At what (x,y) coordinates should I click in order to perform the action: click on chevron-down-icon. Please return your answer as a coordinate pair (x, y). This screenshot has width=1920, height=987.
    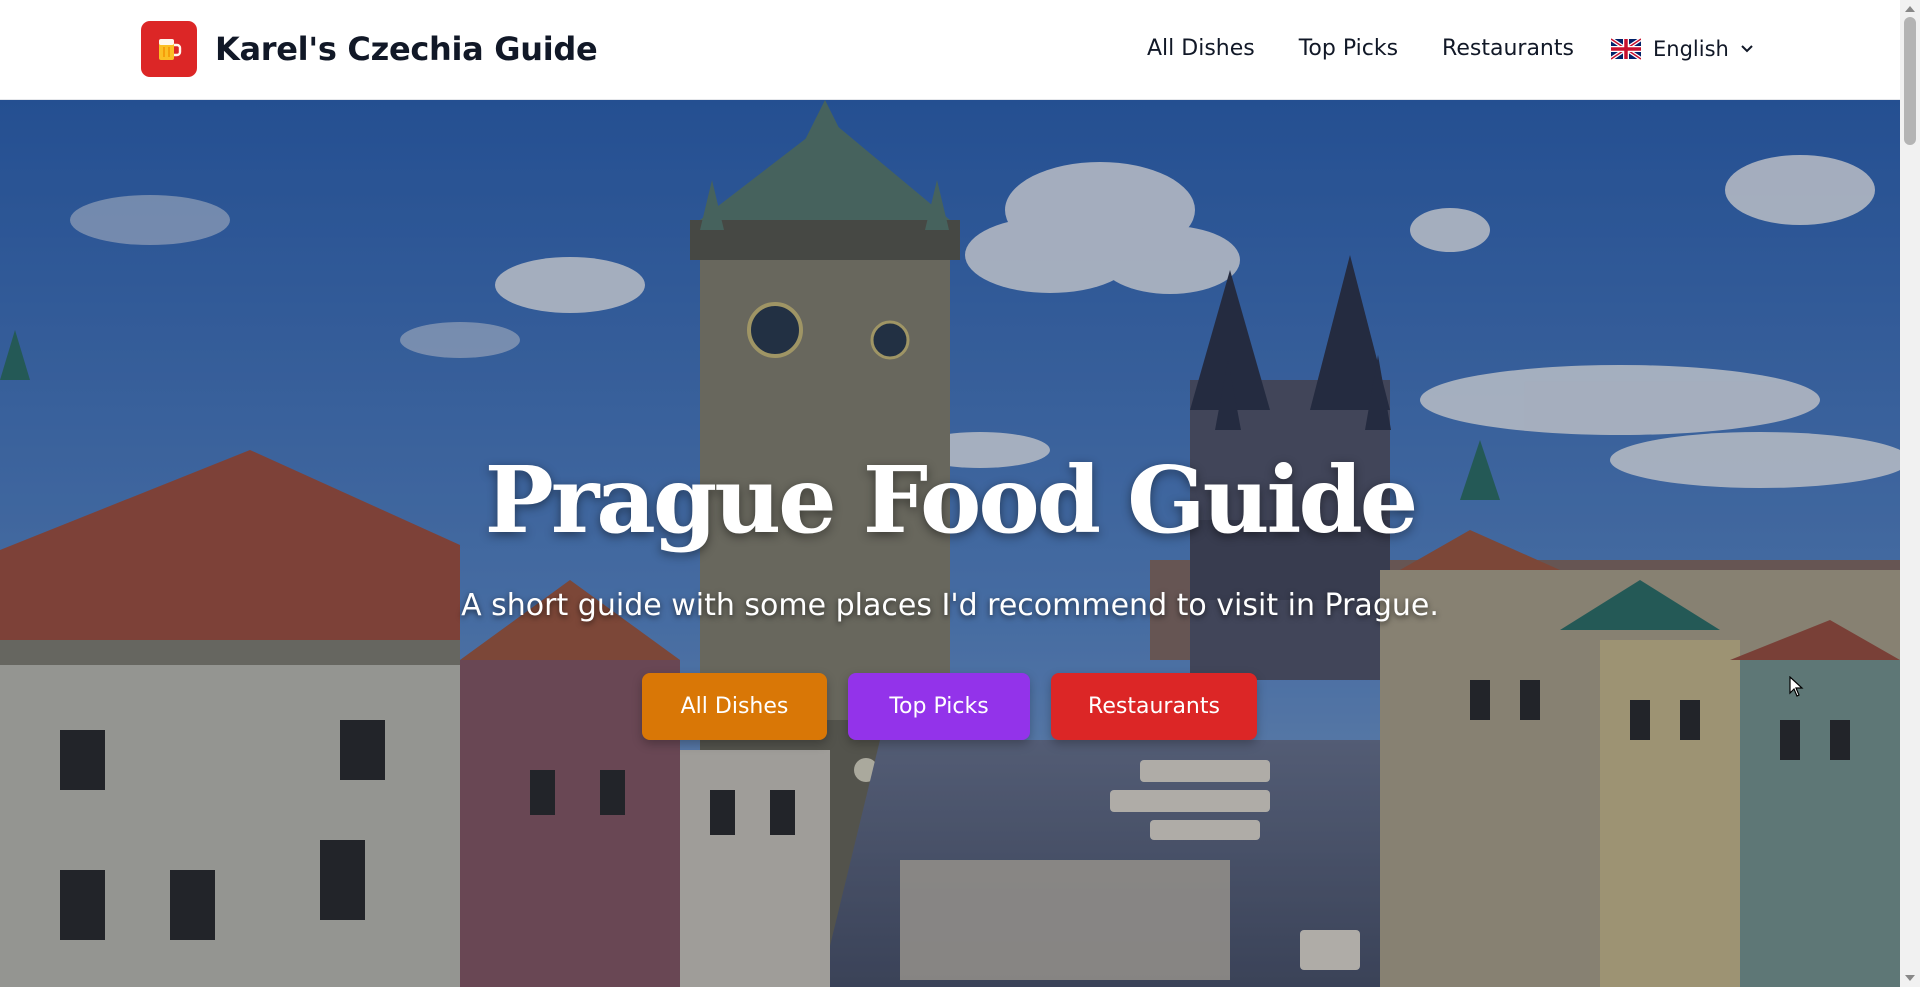
    Looking at the image, I should click on (1747, 49).